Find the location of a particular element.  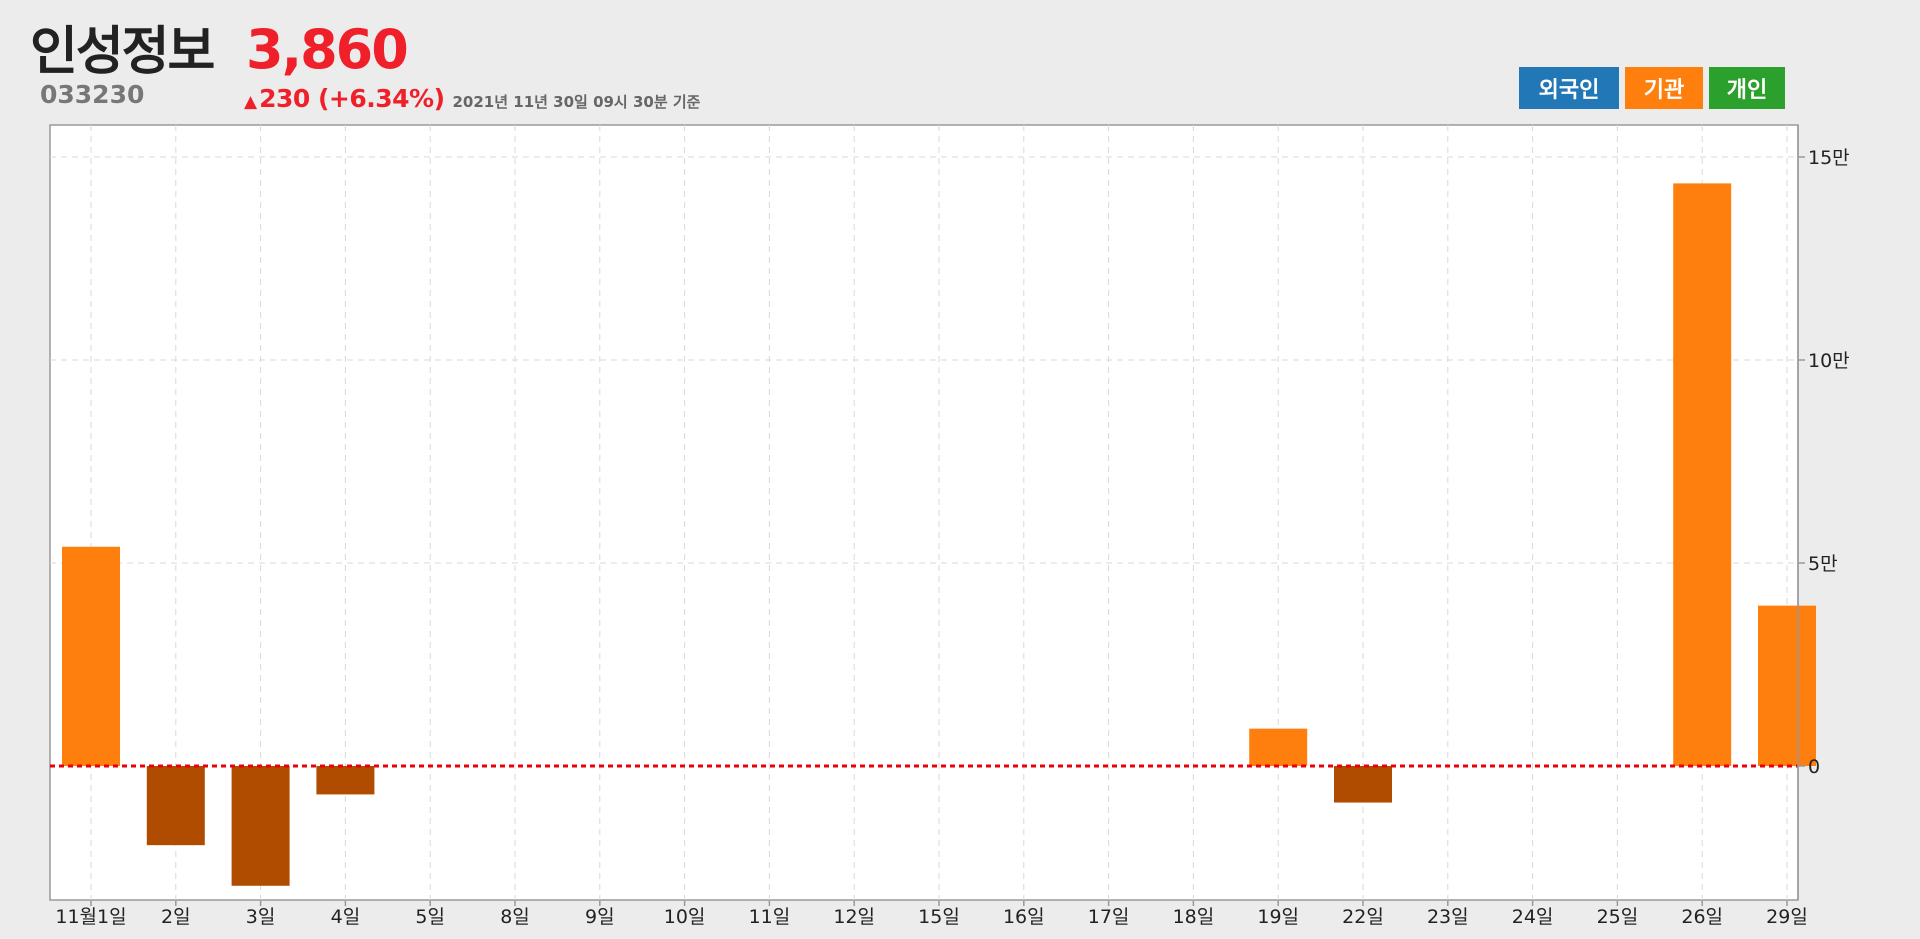

x-tick-label: 8일 is located at coordinates (515, 917).